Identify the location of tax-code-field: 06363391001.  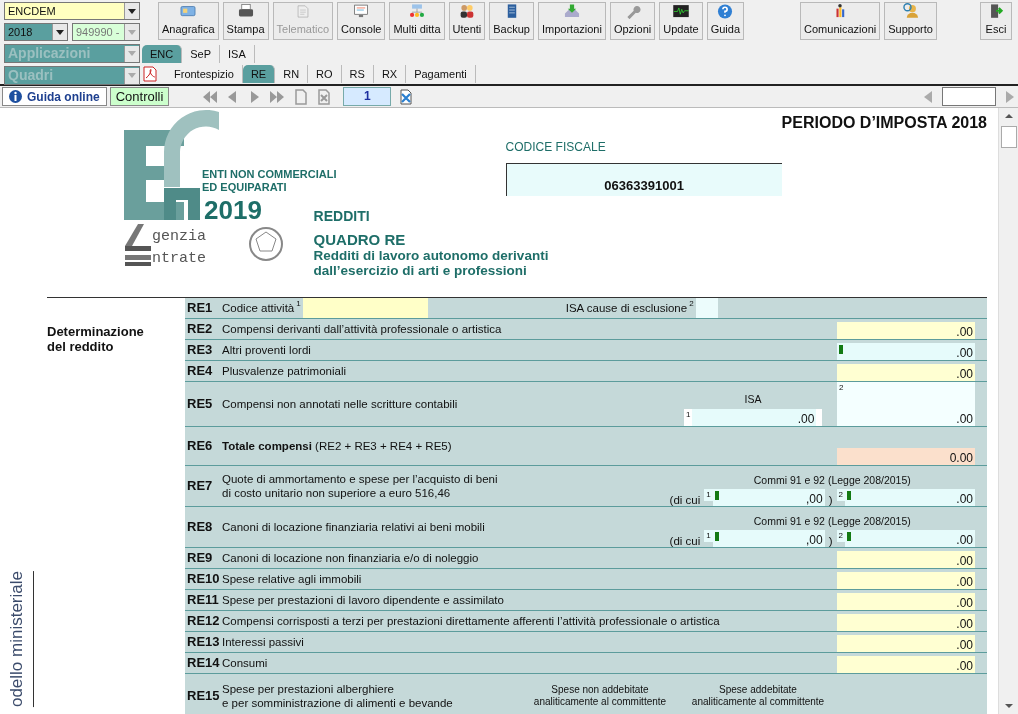
(643, 179).